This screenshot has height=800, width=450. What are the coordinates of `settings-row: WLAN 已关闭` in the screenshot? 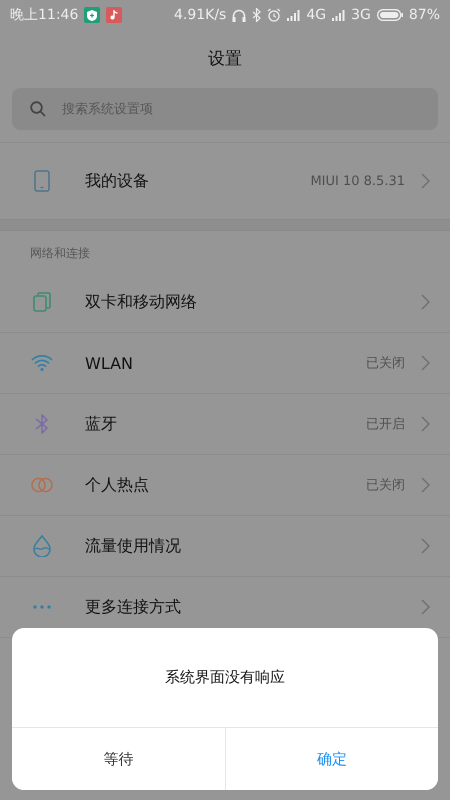 It's located at (225, 363).